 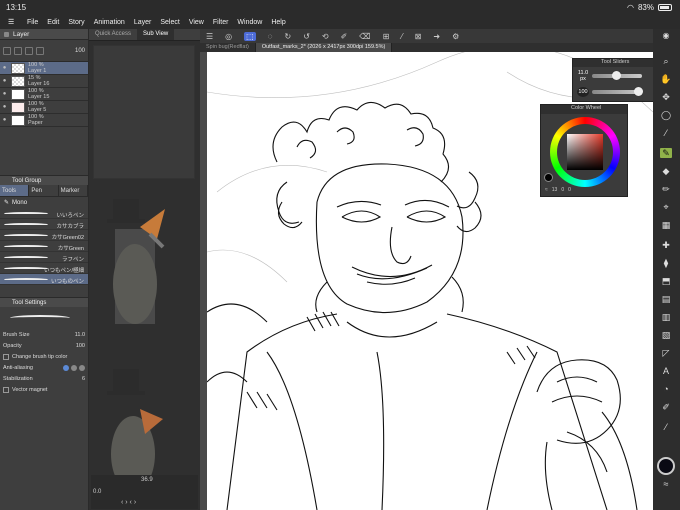 I want to click on eyedropper-icon: ⁄, so click(x=666, y=133).